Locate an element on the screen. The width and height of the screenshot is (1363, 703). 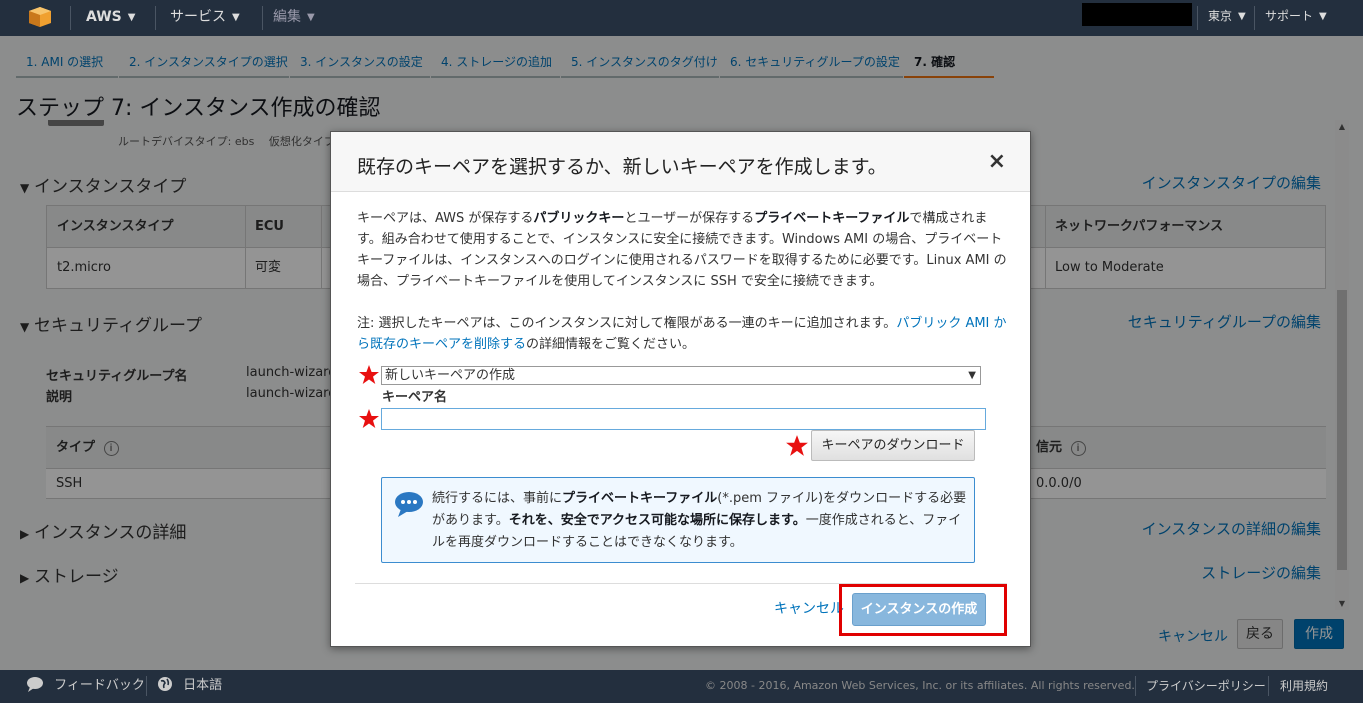
dropdown-arrow-icon: ▼ is located at coordinates (972, 375).